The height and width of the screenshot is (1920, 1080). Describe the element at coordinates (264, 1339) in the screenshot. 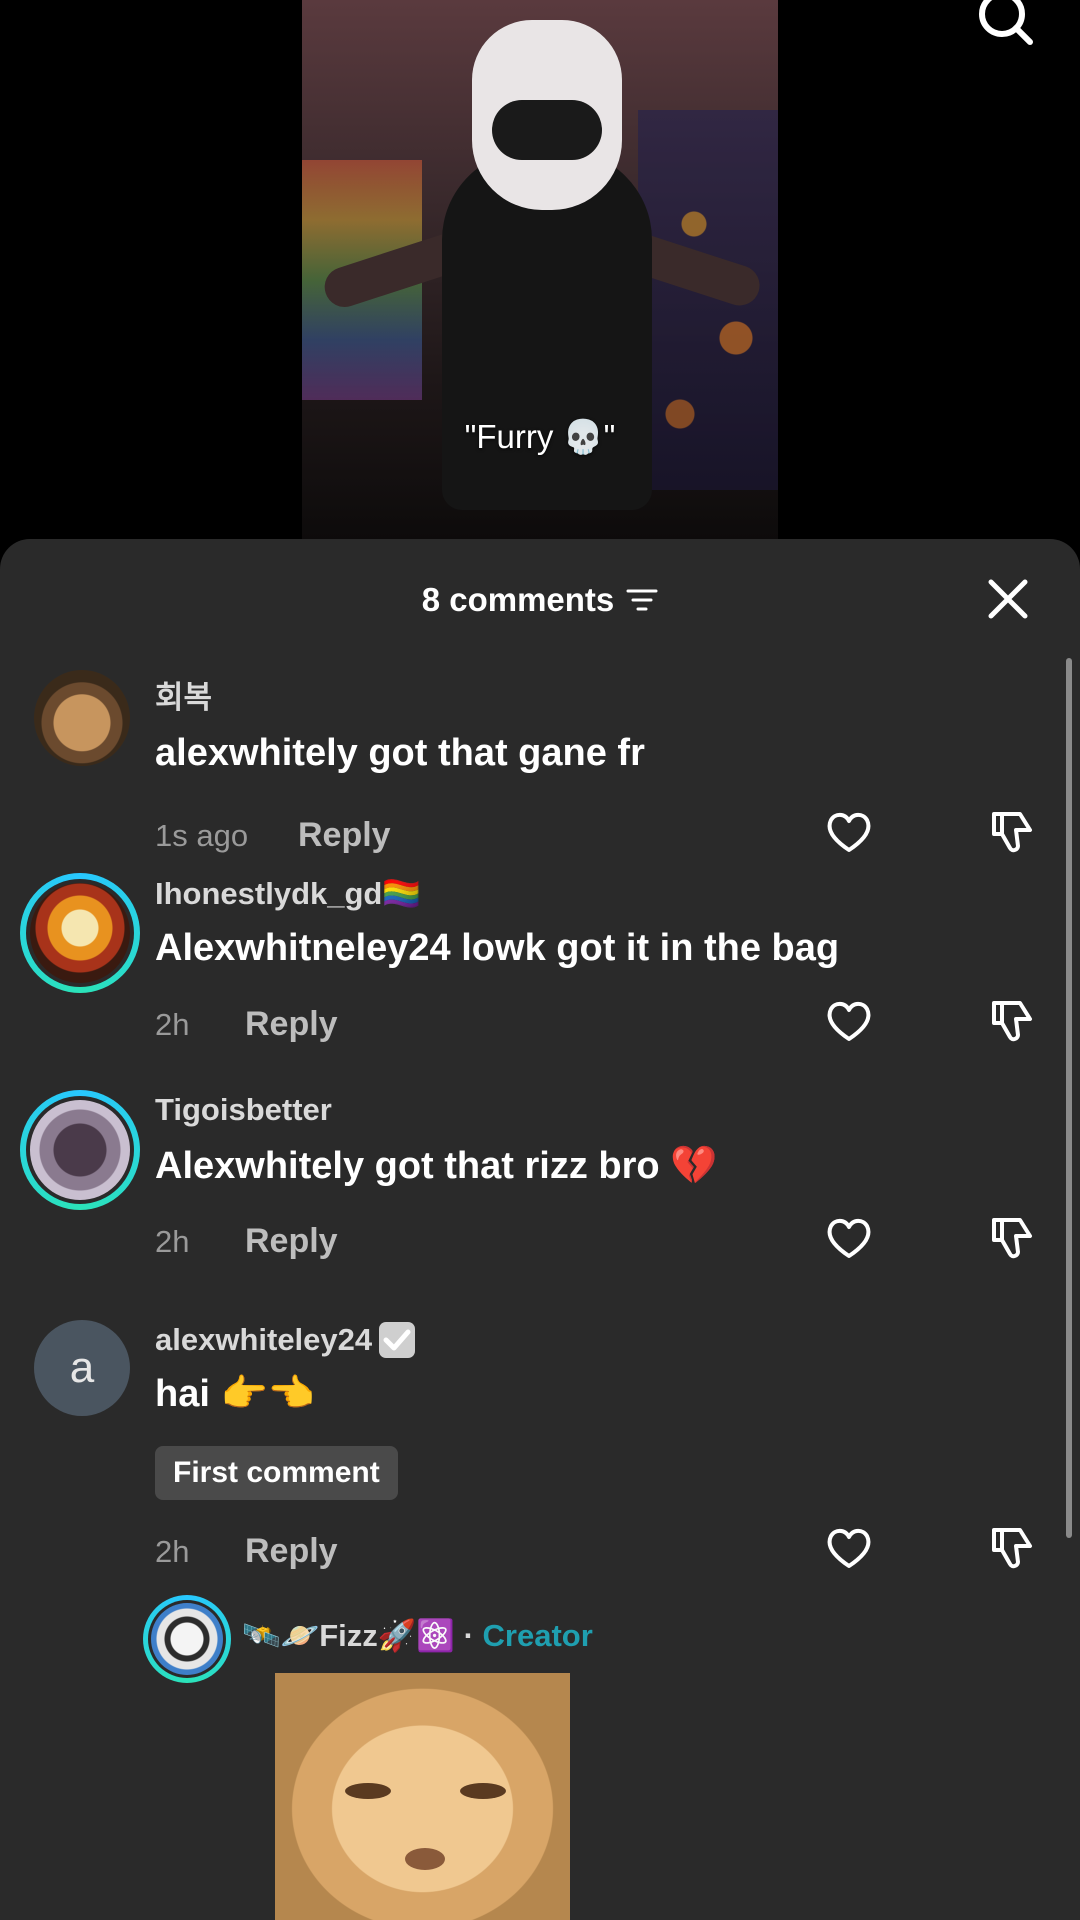

I see `comment-username-text: alexwhiteley24` at that location.